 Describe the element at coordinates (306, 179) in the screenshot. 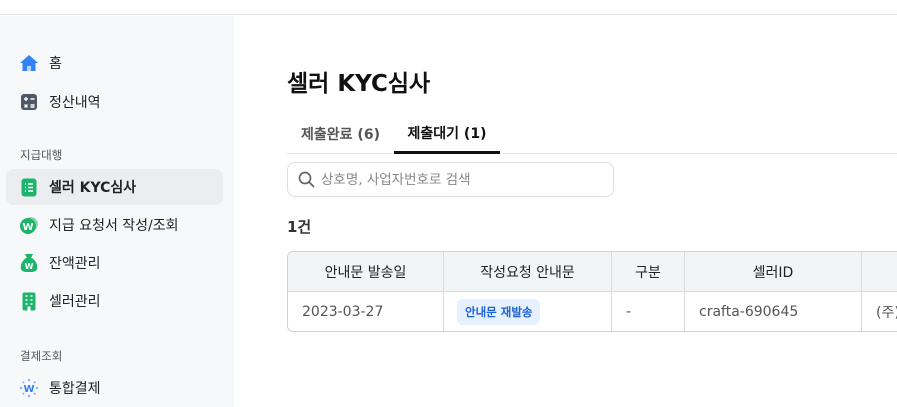

I see `search-icon` at that location.